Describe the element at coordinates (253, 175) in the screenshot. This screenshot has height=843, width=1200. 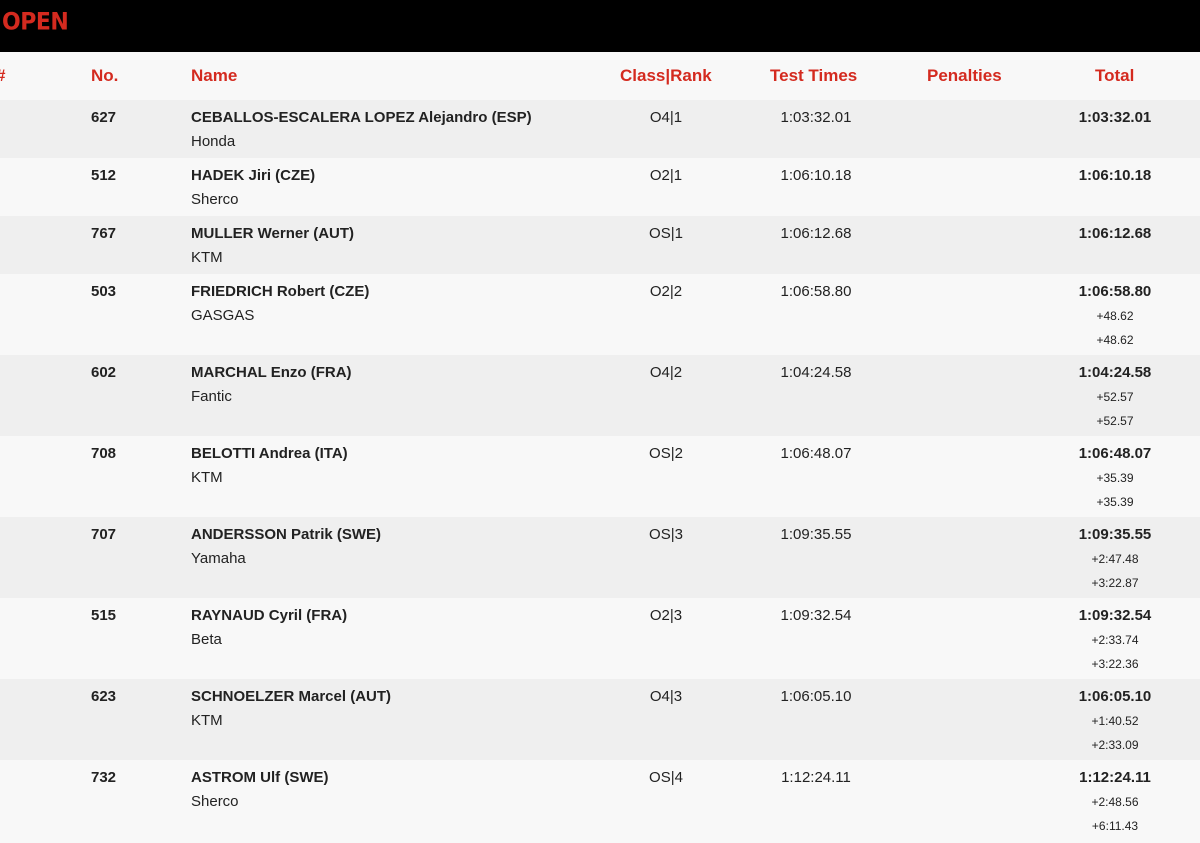
I see `rider-name: HADEK Jiri (CZE)` at that location.